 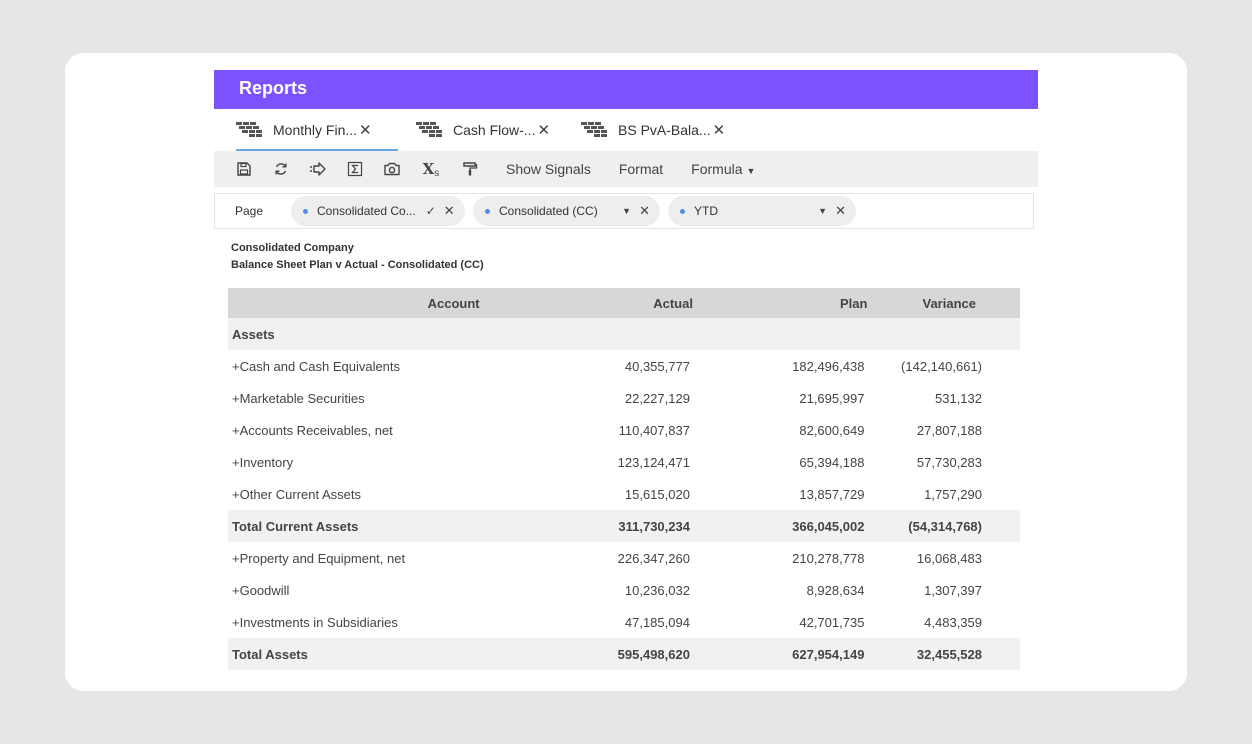 What do you see at coordinates (249, 211) in the screenshot?
I see `page-label: Page` at bounding box center [249, 211].